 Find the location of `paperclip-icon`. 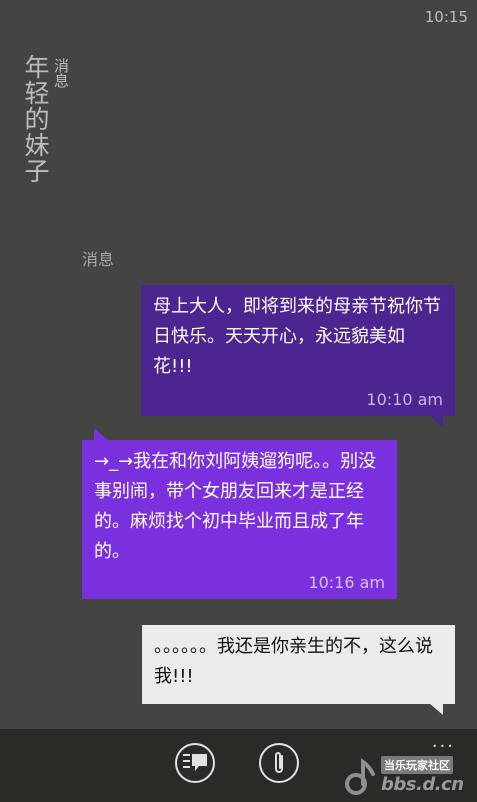

paperclip-icon is located at coordinates (279, 762).